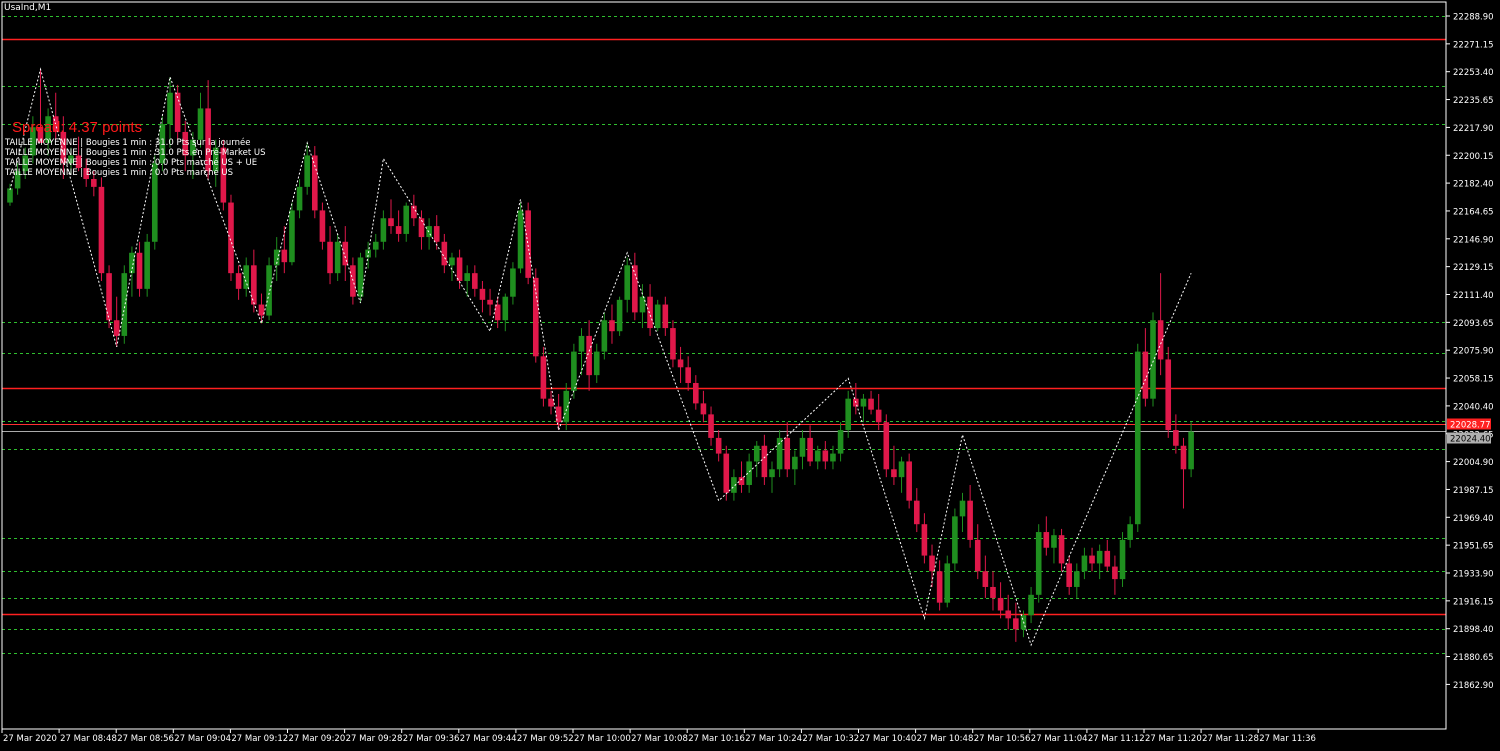 The width and height of the screenshot is (1500, 751). What do you see at coordinates (1473, 101) in the screenshot?
I see `price-tick-label: 22235.65` at bounding box center [1473, 101].